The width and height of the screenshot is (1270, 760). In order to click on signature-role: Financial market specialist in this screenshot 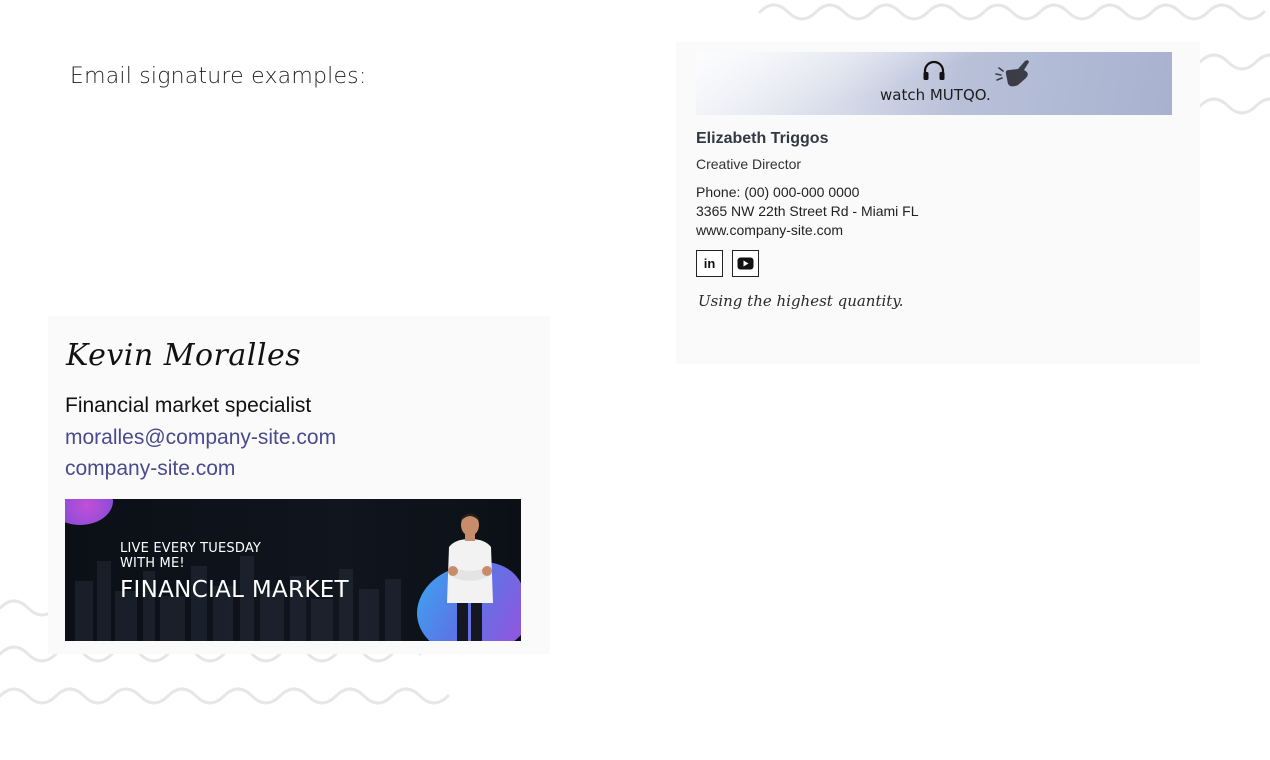, I will do `click(188, 405)`.